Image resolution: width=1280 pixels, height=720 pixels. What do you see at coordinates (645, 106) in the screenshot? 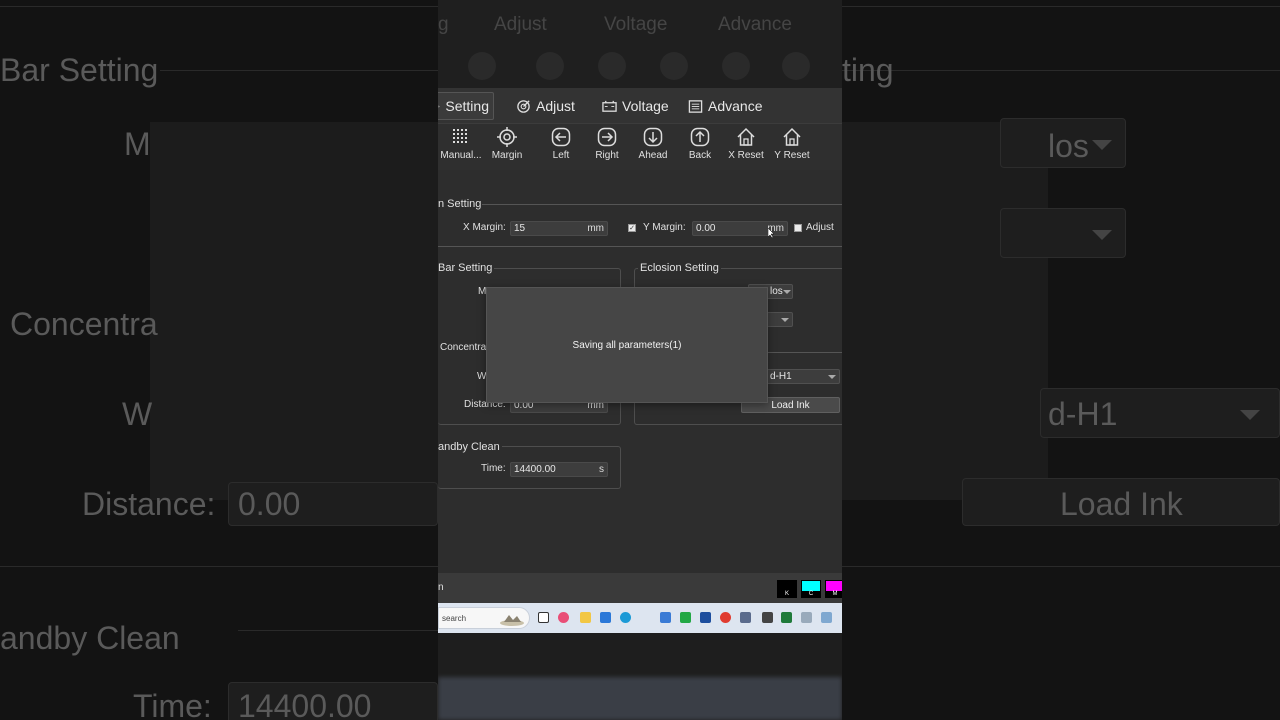
I see `tab-label: Voltage` at bounding box center [645, 106].